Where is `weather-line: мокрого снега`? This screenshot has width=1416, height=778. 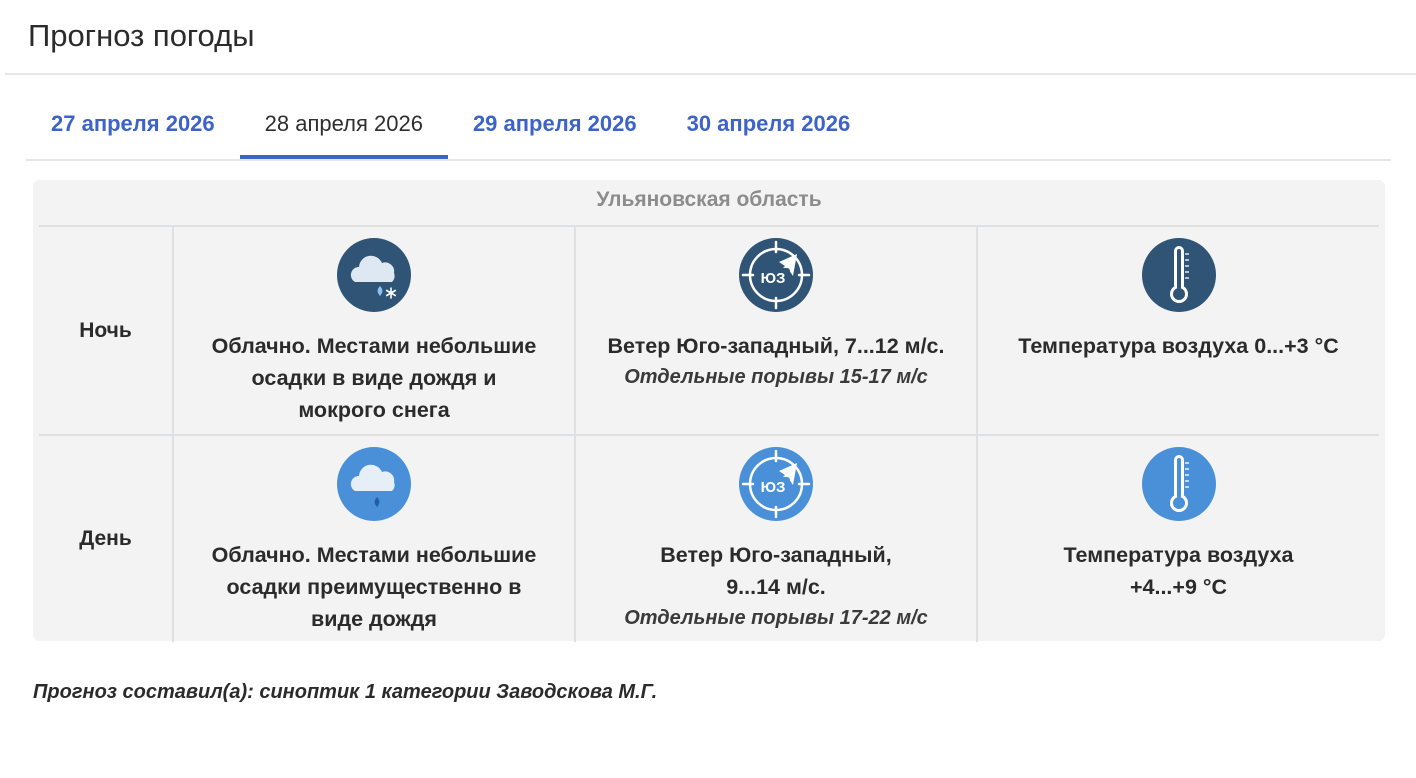 weather-line: мокрого снега is located at coordinates (374, 410).